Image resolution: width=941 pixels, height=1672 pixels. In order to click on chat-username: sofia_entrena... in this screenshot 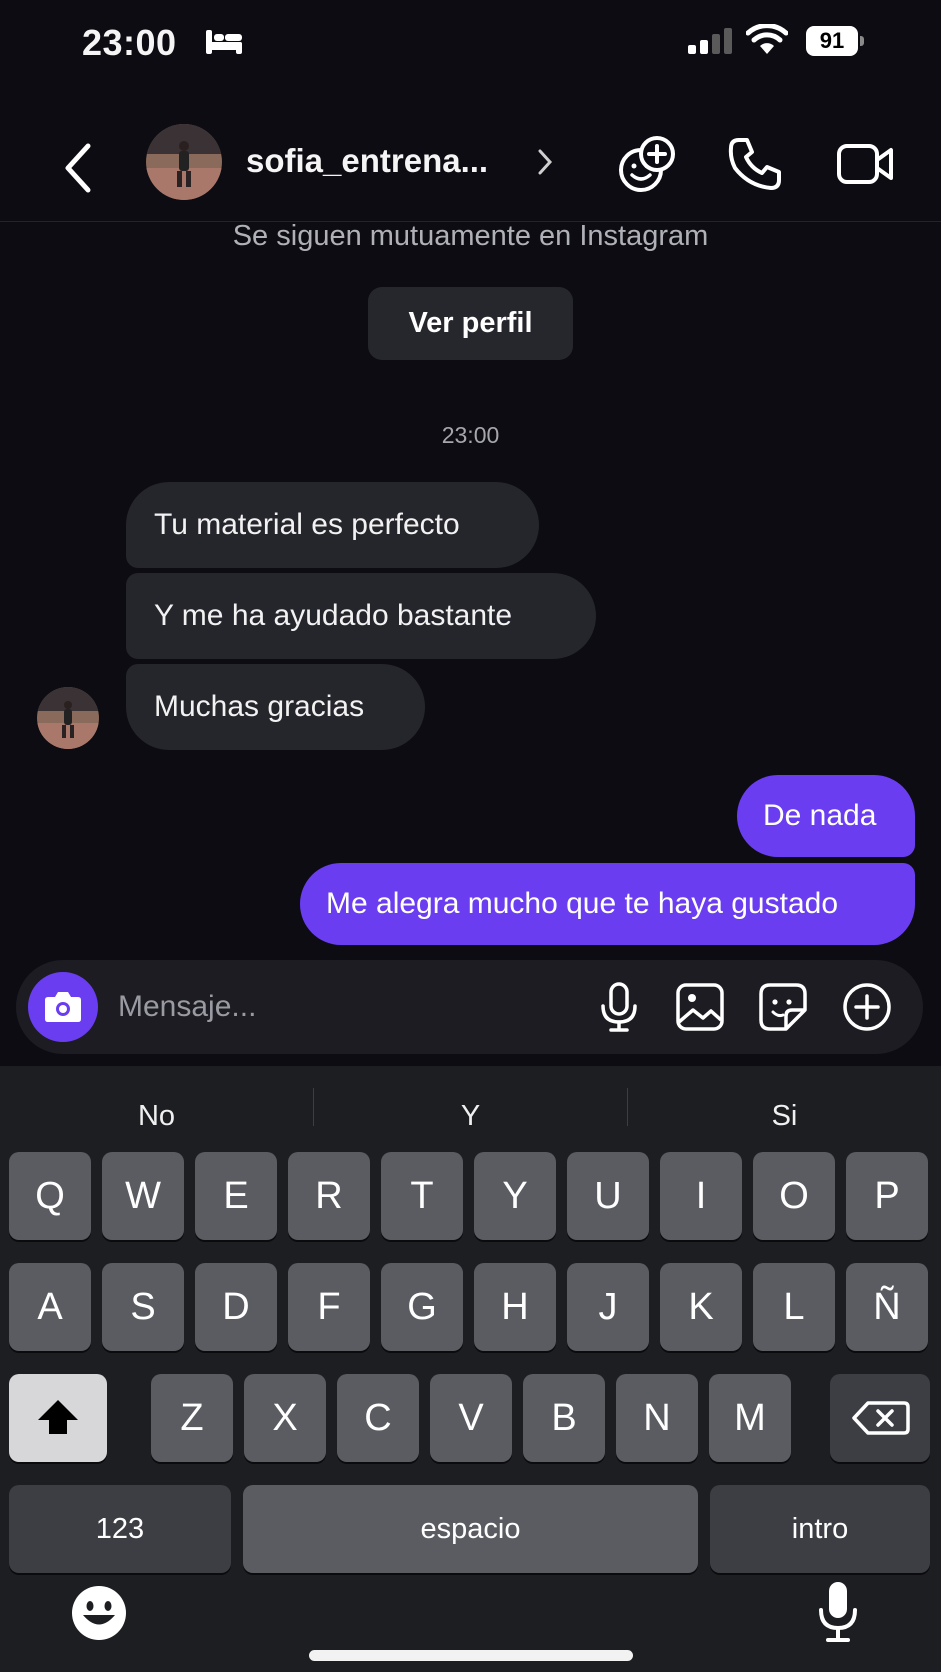, I will do `click(367, 161)`.